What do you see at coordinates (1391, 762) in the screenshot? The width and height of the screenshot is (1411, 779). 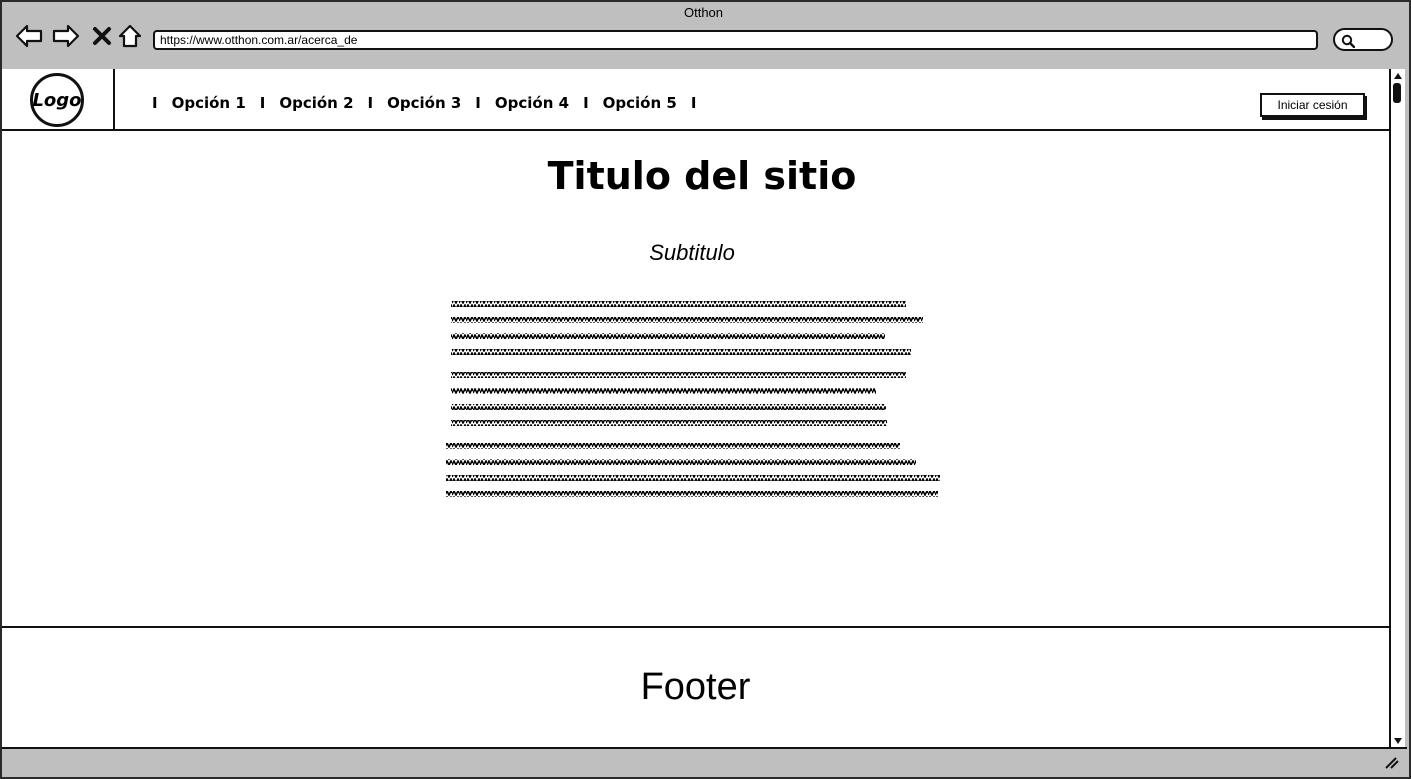 I see `resize-grip-icon` at bounding box center [1391, 762].